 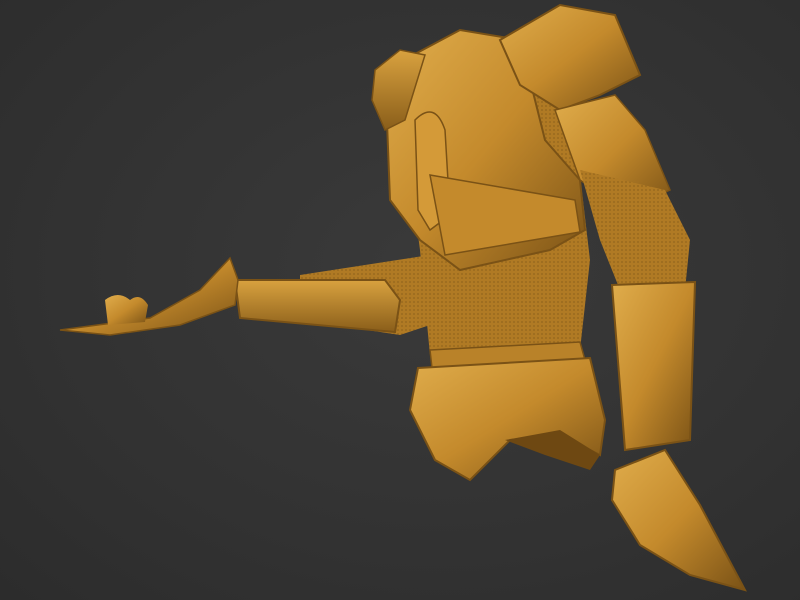 What do you see at coordinates (678, 520) in the screenshot?
I see `right-gauntlet` at bounding box center [678, 520].